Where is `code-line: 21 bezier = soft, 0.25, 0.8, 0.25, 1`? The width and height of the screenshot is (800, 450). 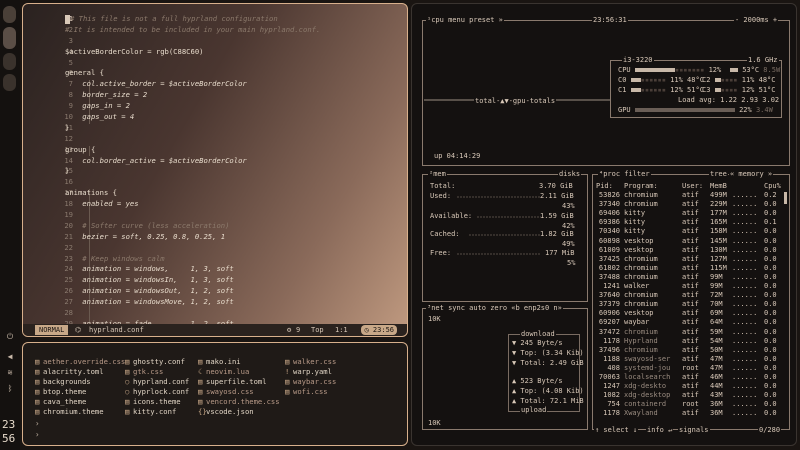 code-line: 21 bezier = soft, 0.25, 0.8, 0.25, 1 is located at coordinates (215, 237).